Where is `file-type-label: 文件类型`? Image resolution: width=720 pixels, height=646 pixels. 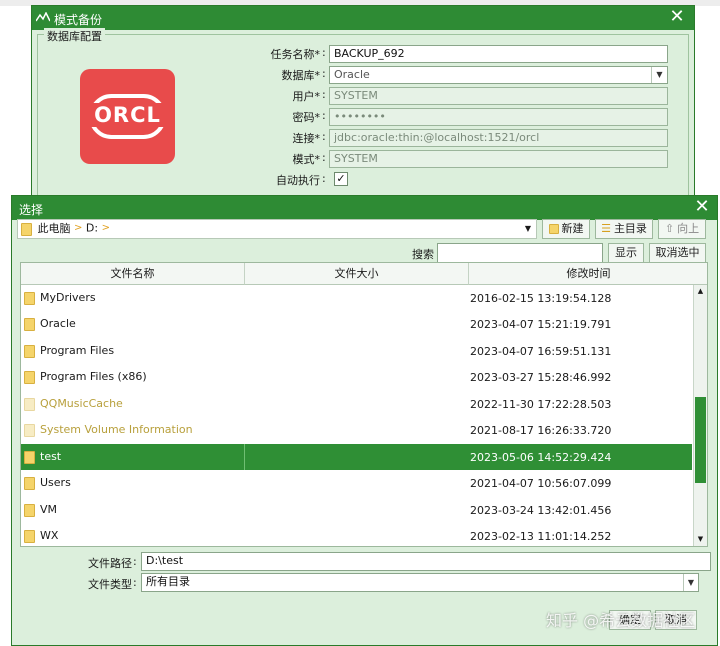
file-type-label: 文件类型 is located at coordinates (110, 584).